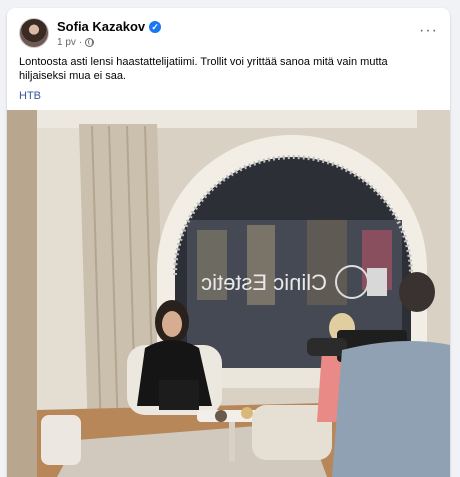  What do you see at coordinates (30, 96) in the screenshot?
I see `post-tag-link: НТВ` at bounding box center [30, 96].